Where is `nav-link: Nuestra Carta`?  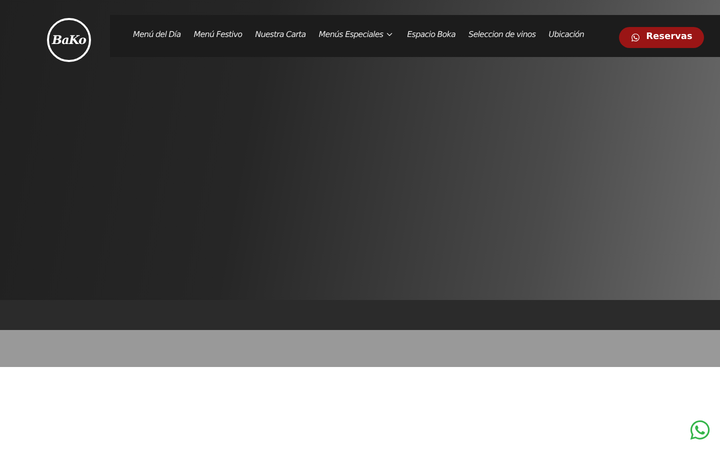 nav-link: Nuestra Carta is located at coordinates (280, 34).